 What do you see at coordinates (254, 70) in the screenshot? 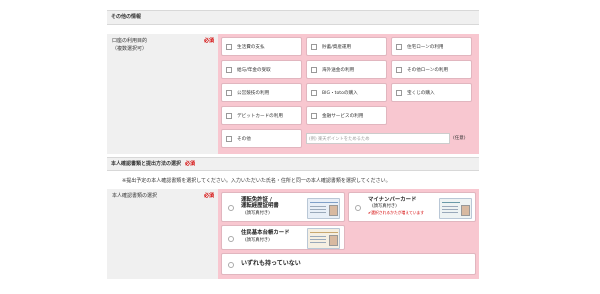
I see `checkbox-label: 給与/年金の受取` at bounding box center [254, 70].